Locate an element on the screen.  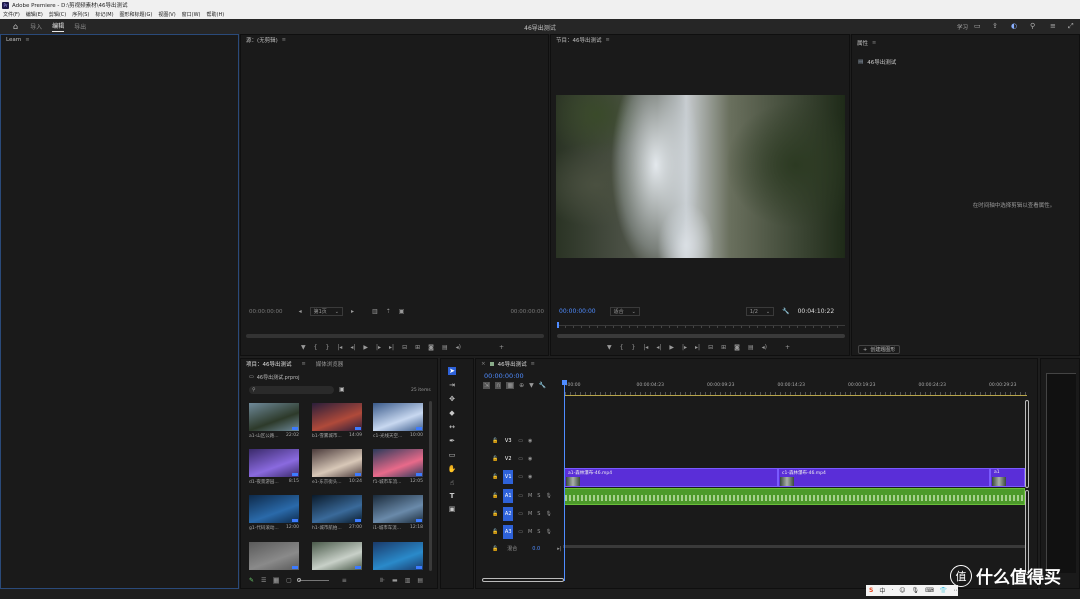
project-item: c1-光线天空... 10:00 is located at coordinates (398, 421).